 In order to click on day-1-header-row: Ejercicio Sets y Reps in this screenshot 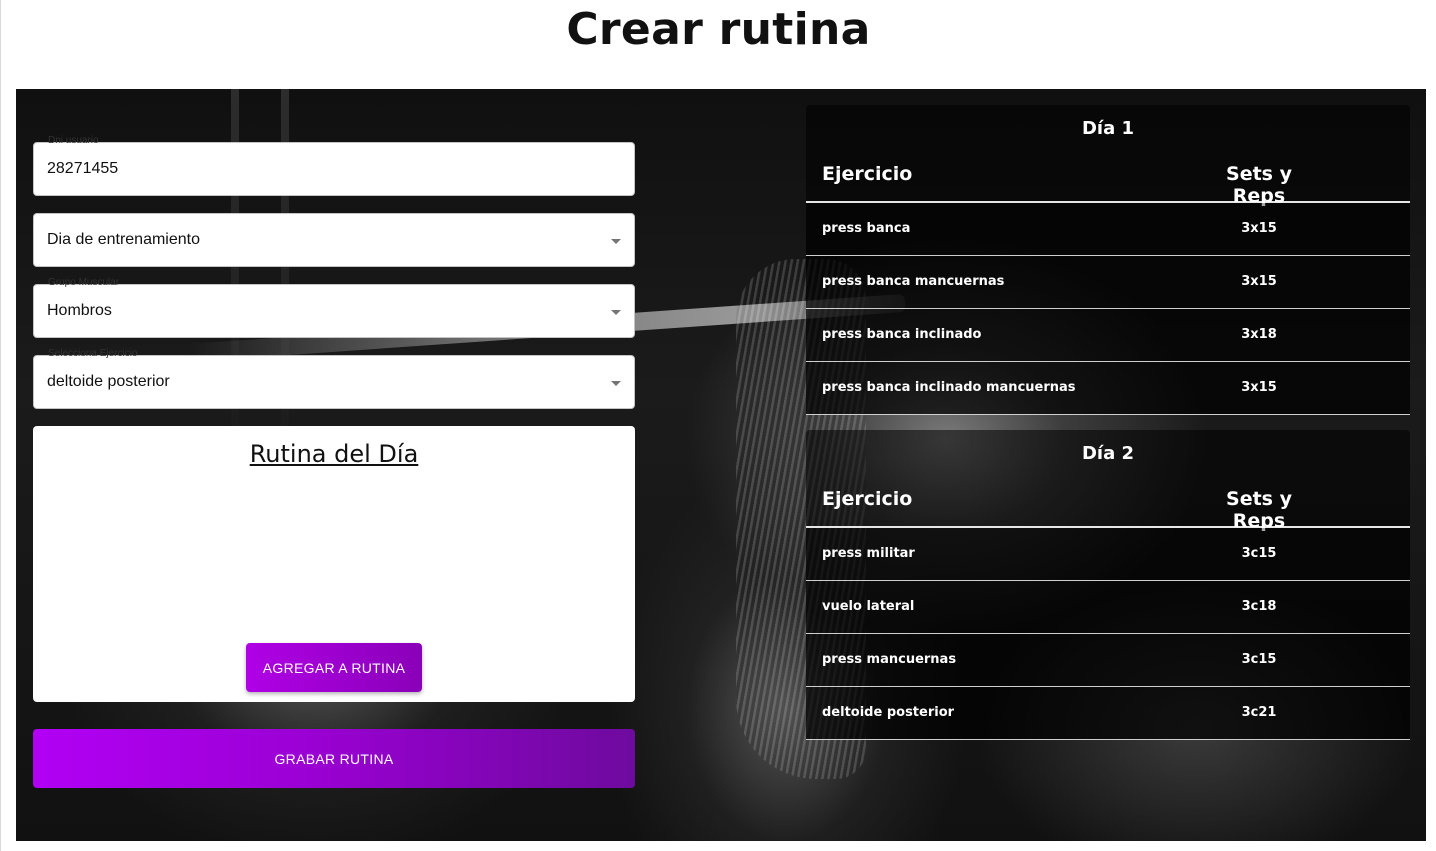, I will do `click(1108, 180)`.